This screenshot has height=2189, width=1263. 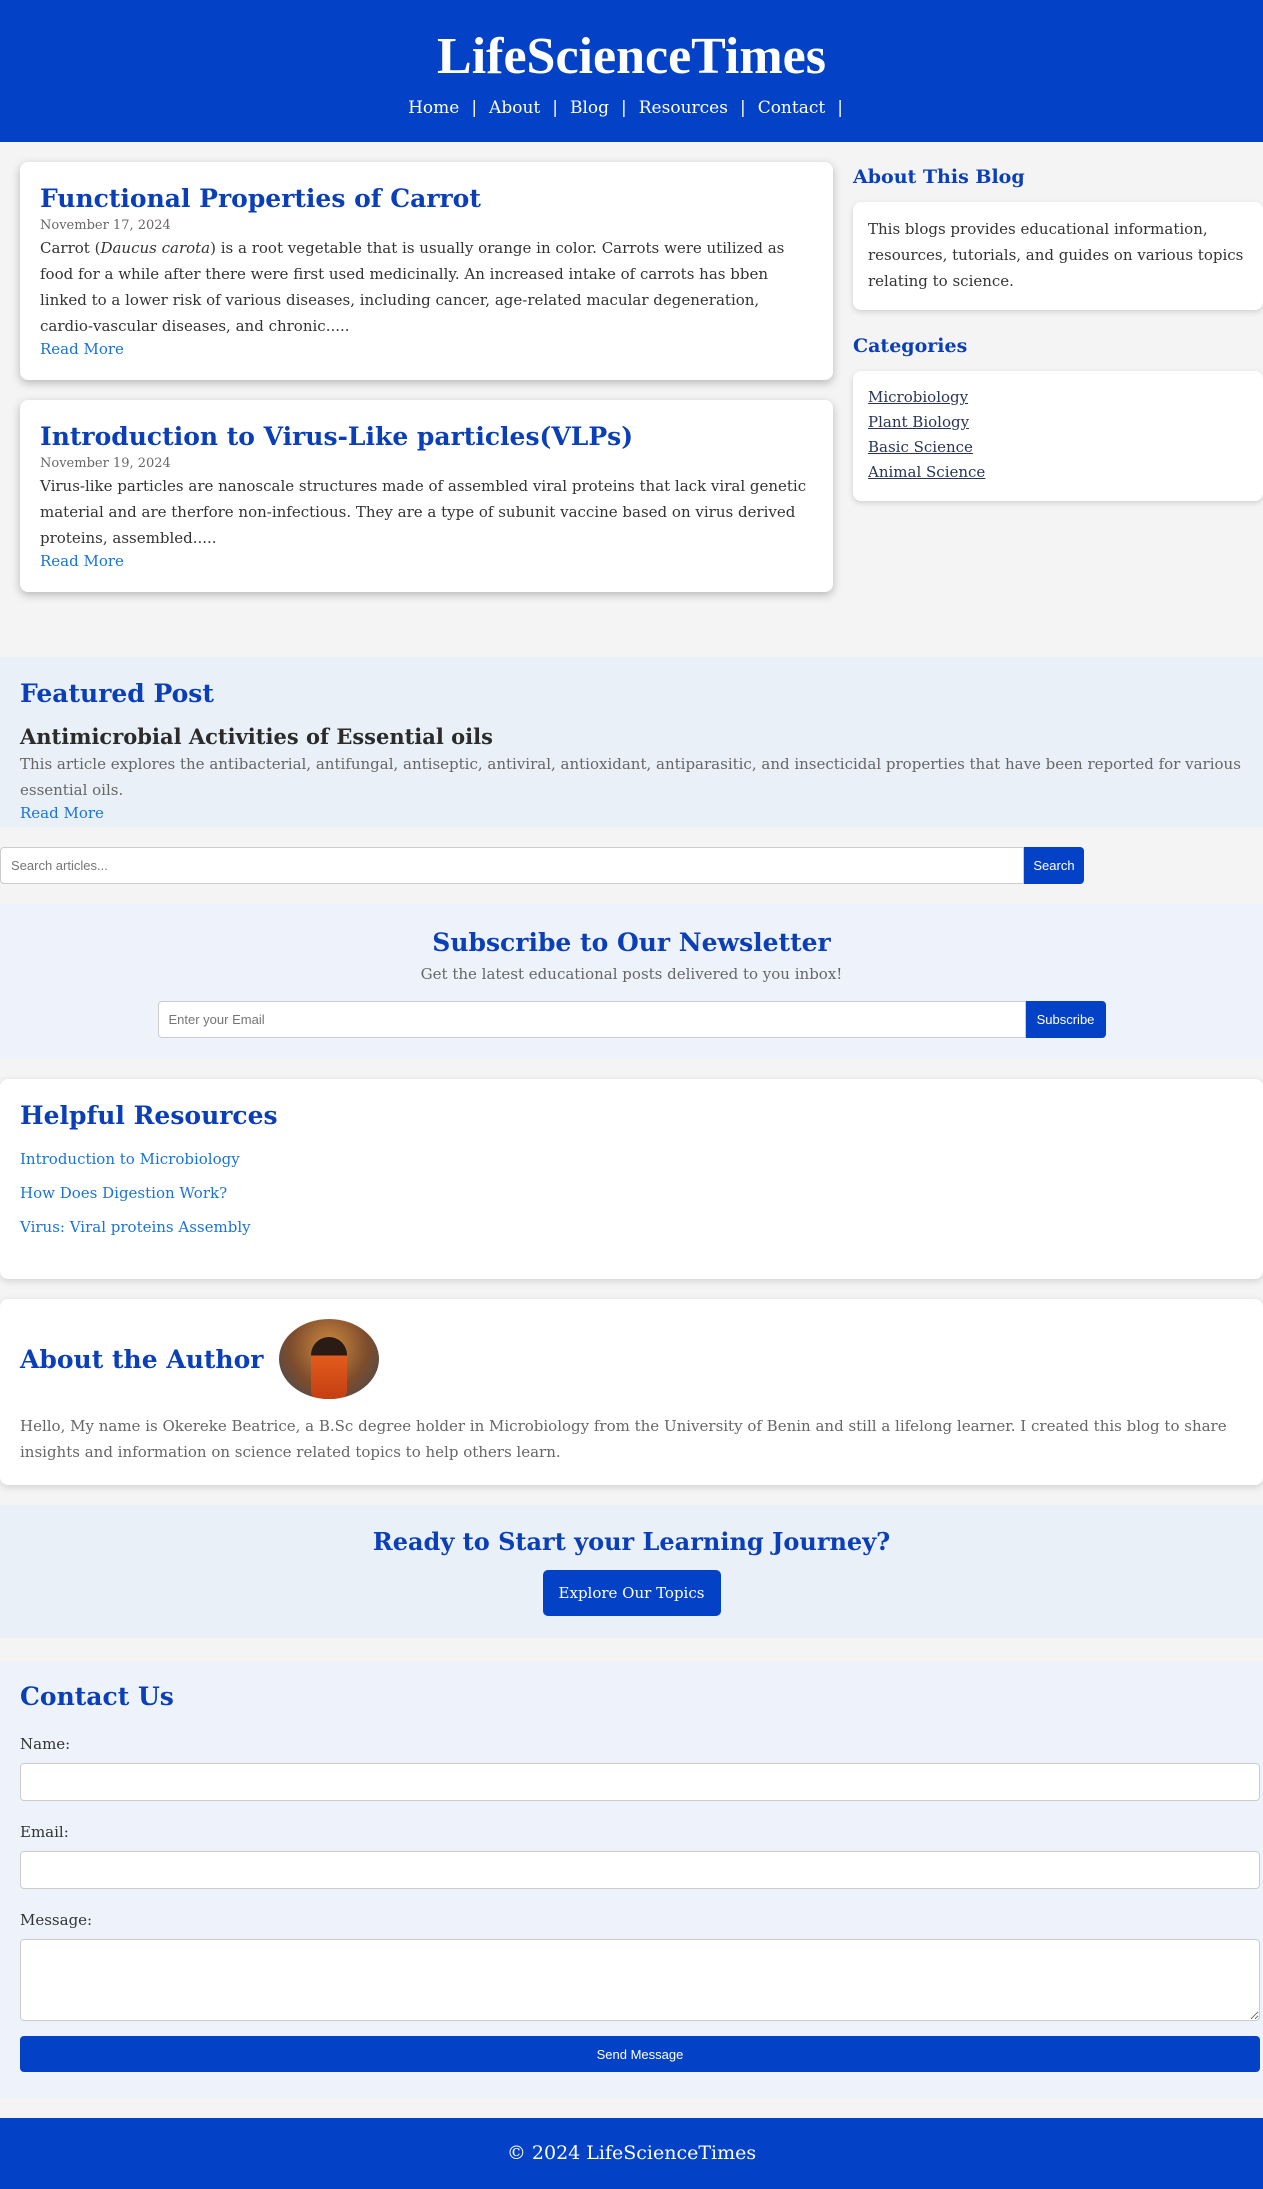 I want to click on site-footer: © 2024 LifeScienceTimes, so click(x=631, y=2153).